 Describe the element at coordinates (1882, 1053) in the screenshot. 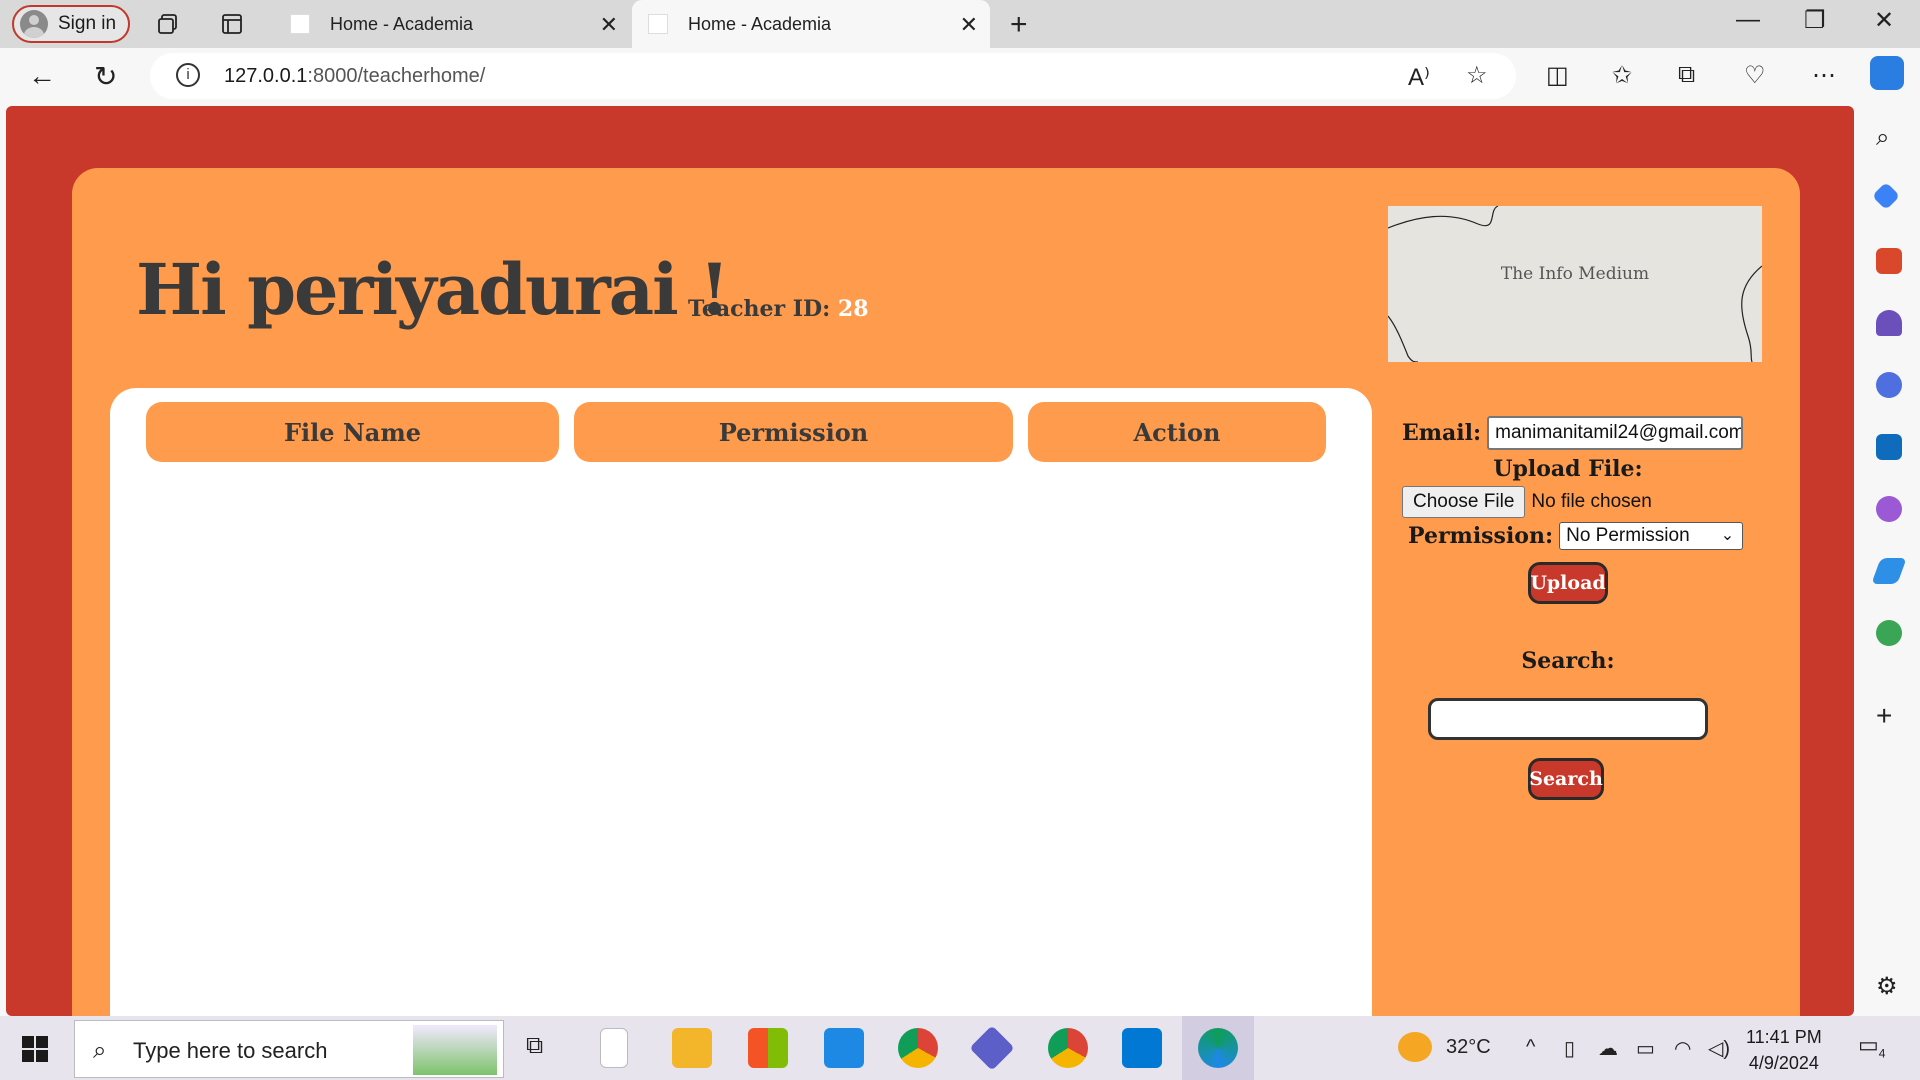

I see `notification-count: 4` at that location.